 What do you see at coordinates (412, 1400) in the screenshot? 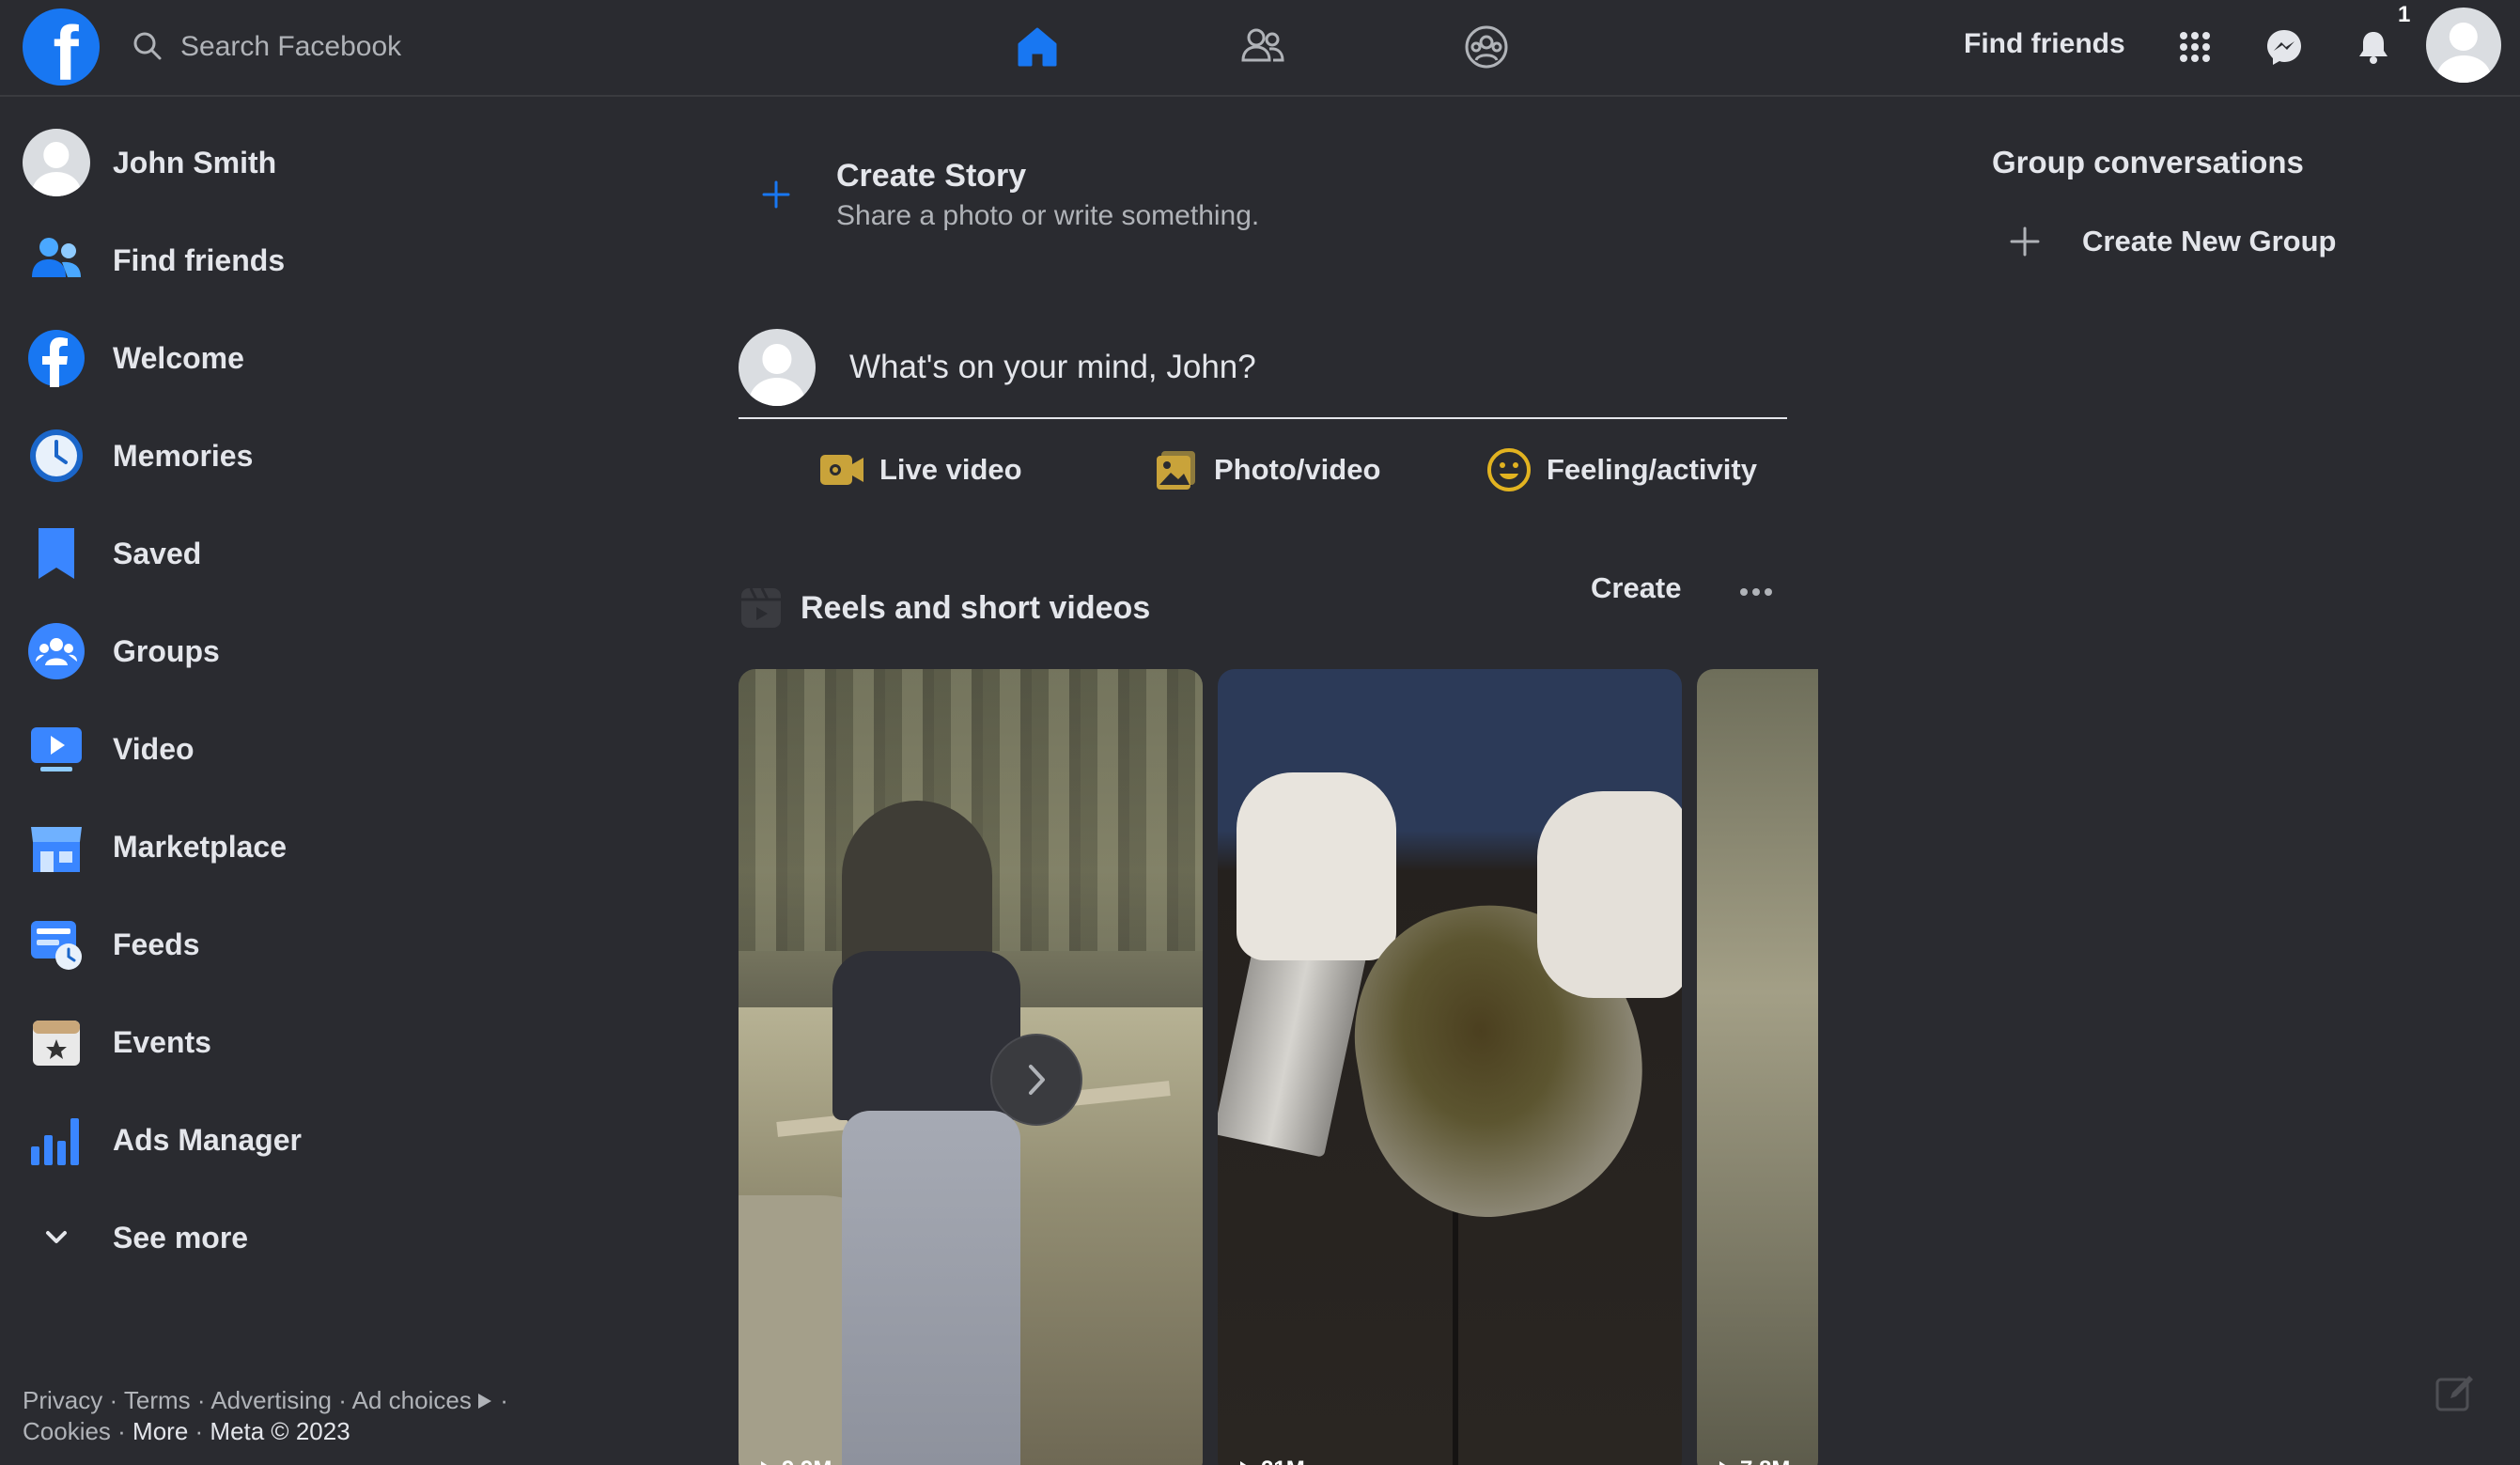
I see `footer-link-ad-choices: Ad choices` at bounding box center [412, 1400].